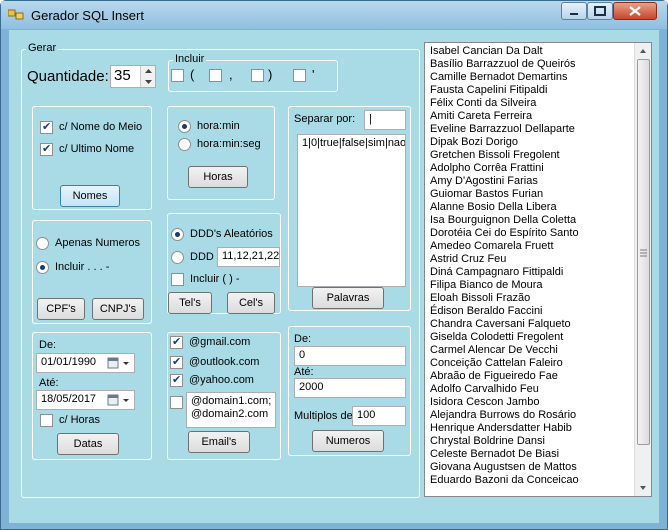  What do you see at coordinates (529, 246) in the screenshot?
I see `list-item: Amedeo Comarela Fruett` at bounding box center [529, 246].